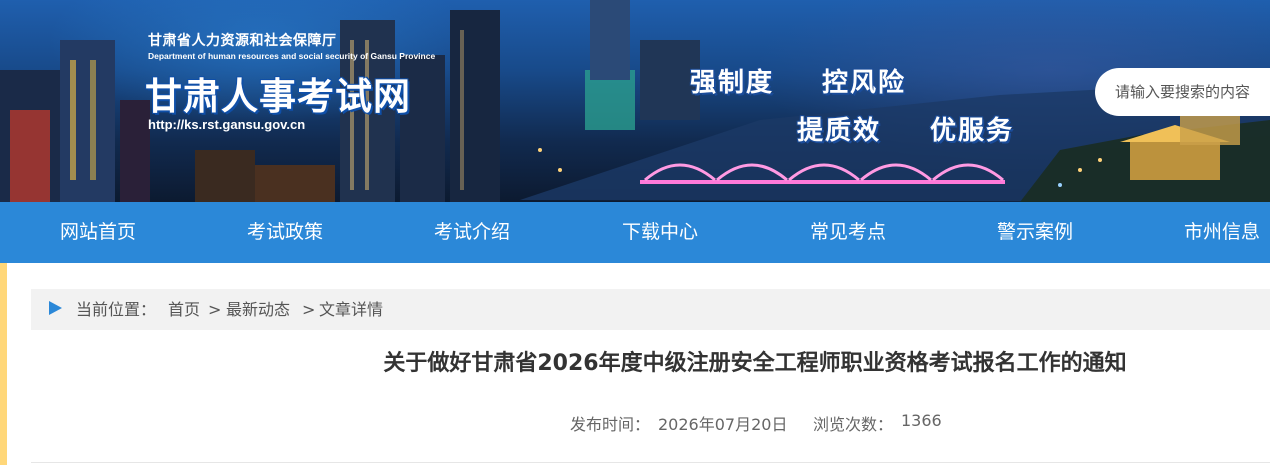  Describe the element at coordinates (610, 424) in the screenshot. I see `publish-date-label: 发布时间：` at that location.